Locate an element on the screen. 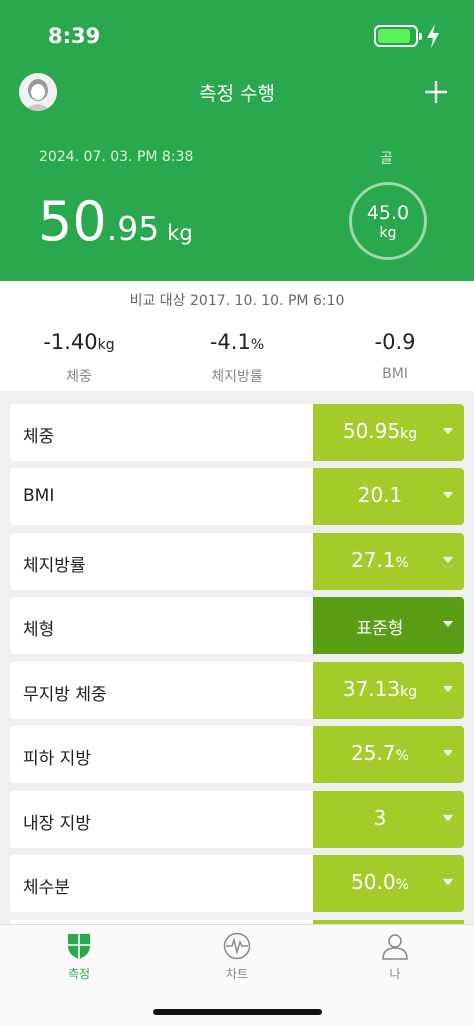  status-time: 8:39 is located at coordinates (74, 36).